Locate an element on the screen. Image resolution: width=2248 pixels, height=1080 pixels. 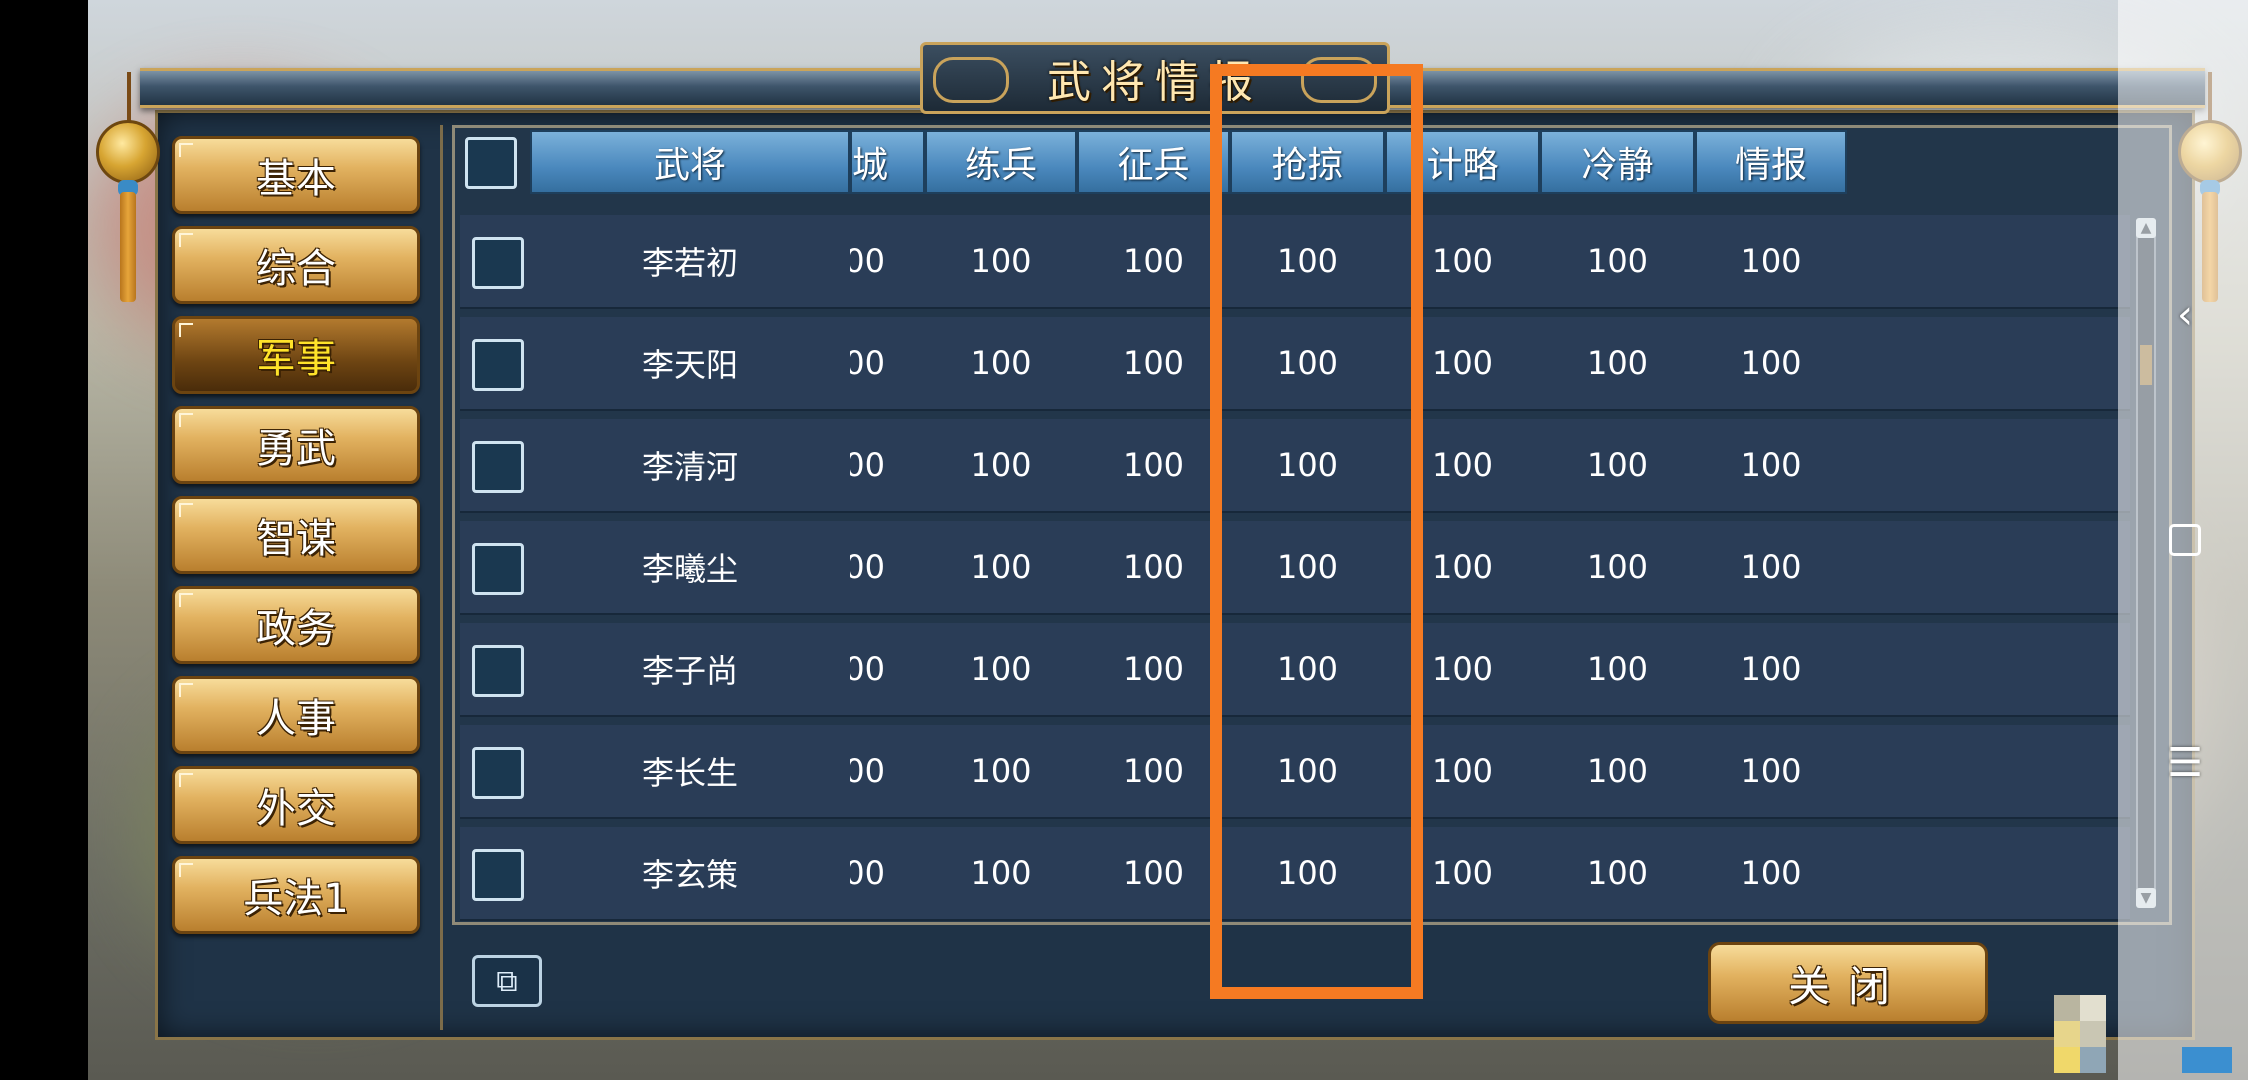
chevron-left-icon: ‹ is located at coordinates (2185, 315).